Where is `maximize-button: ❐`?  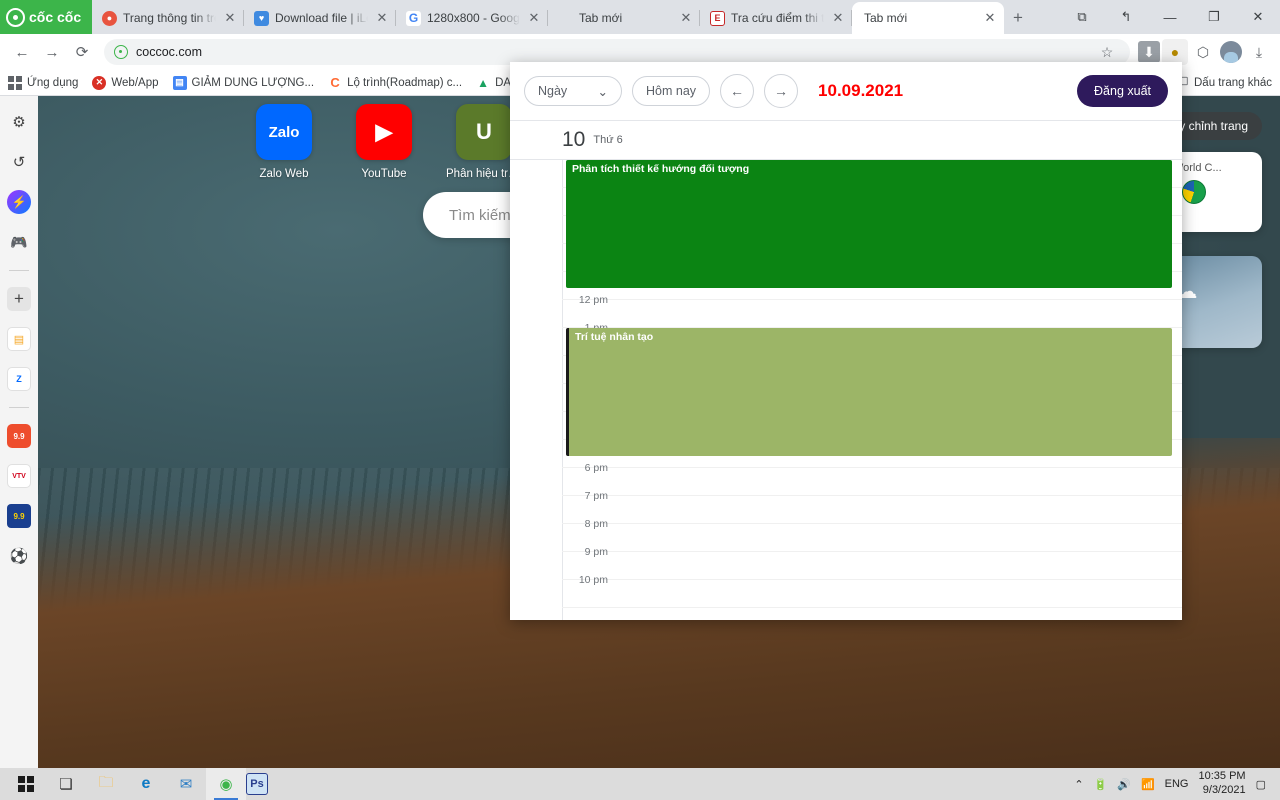 maximize-button: ❐ is located at coordinates (1214, 17).